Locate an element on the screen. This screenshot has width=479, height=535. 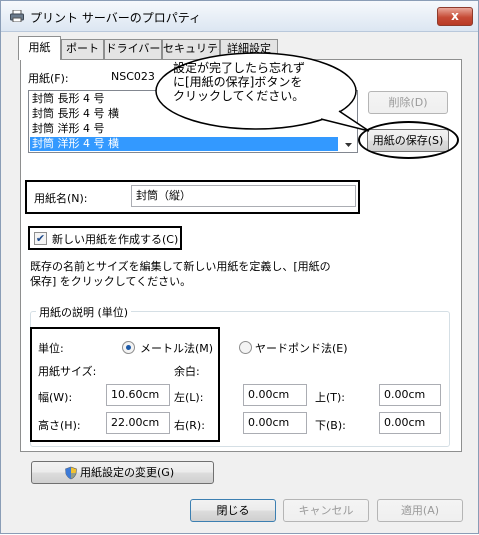
list-item: 封筒 洋形 4 号 is located at coordinates (68, 129).